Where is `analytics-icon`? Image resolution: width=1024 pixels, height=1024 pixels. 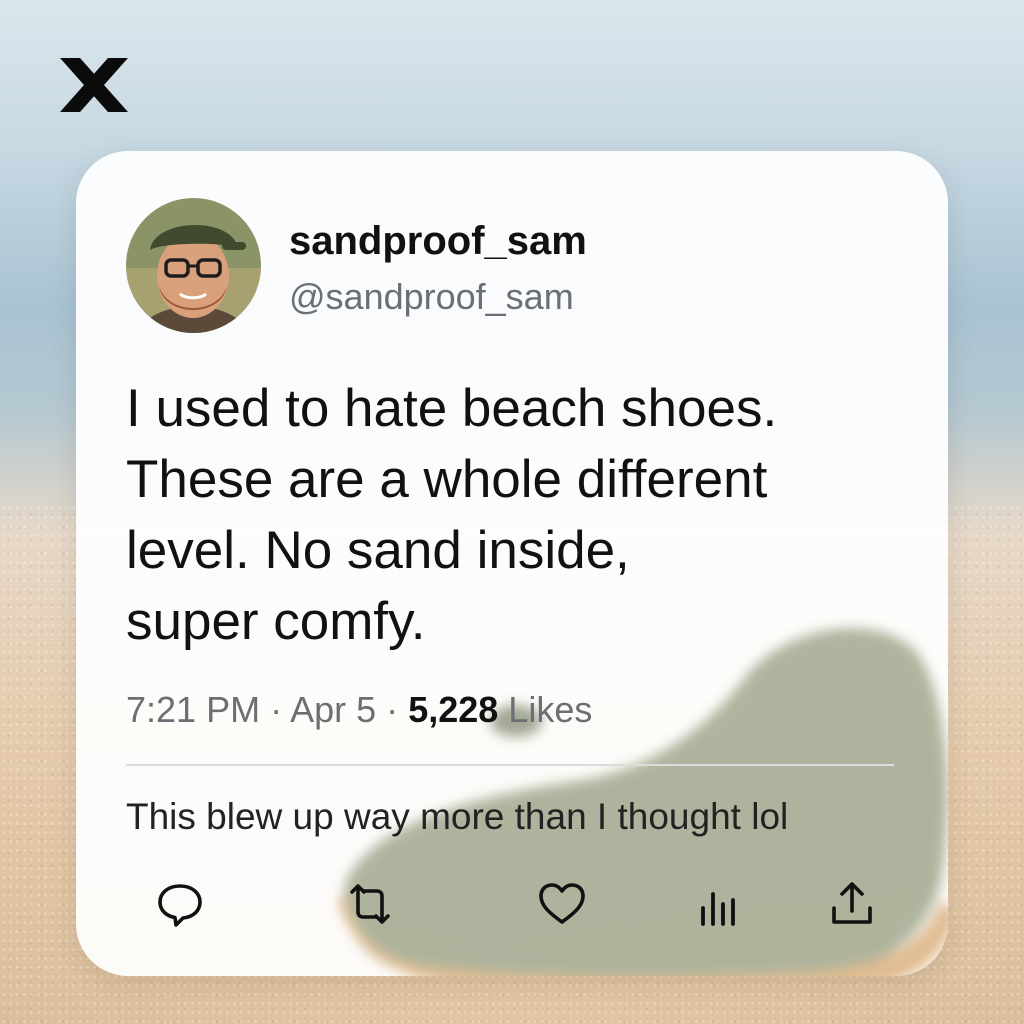
analytics-icon is located at coordinates (720, 904).